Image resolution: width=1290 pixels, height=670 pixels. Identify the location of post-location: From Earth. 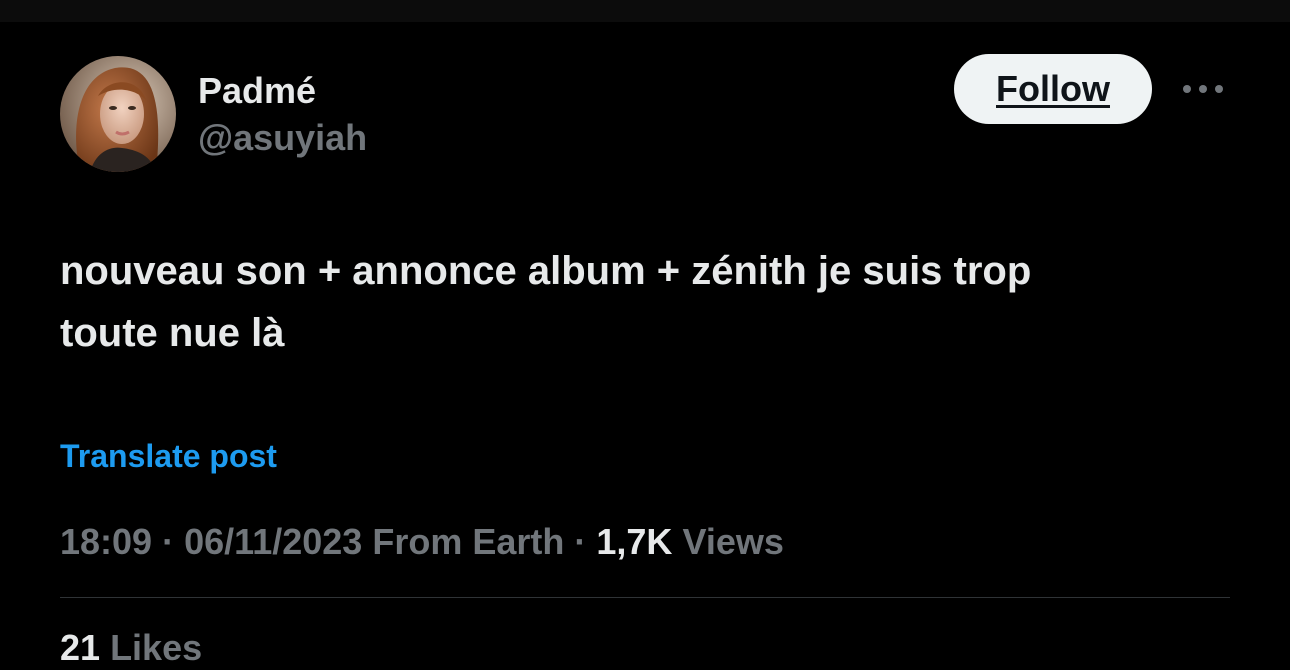
(468, 541).